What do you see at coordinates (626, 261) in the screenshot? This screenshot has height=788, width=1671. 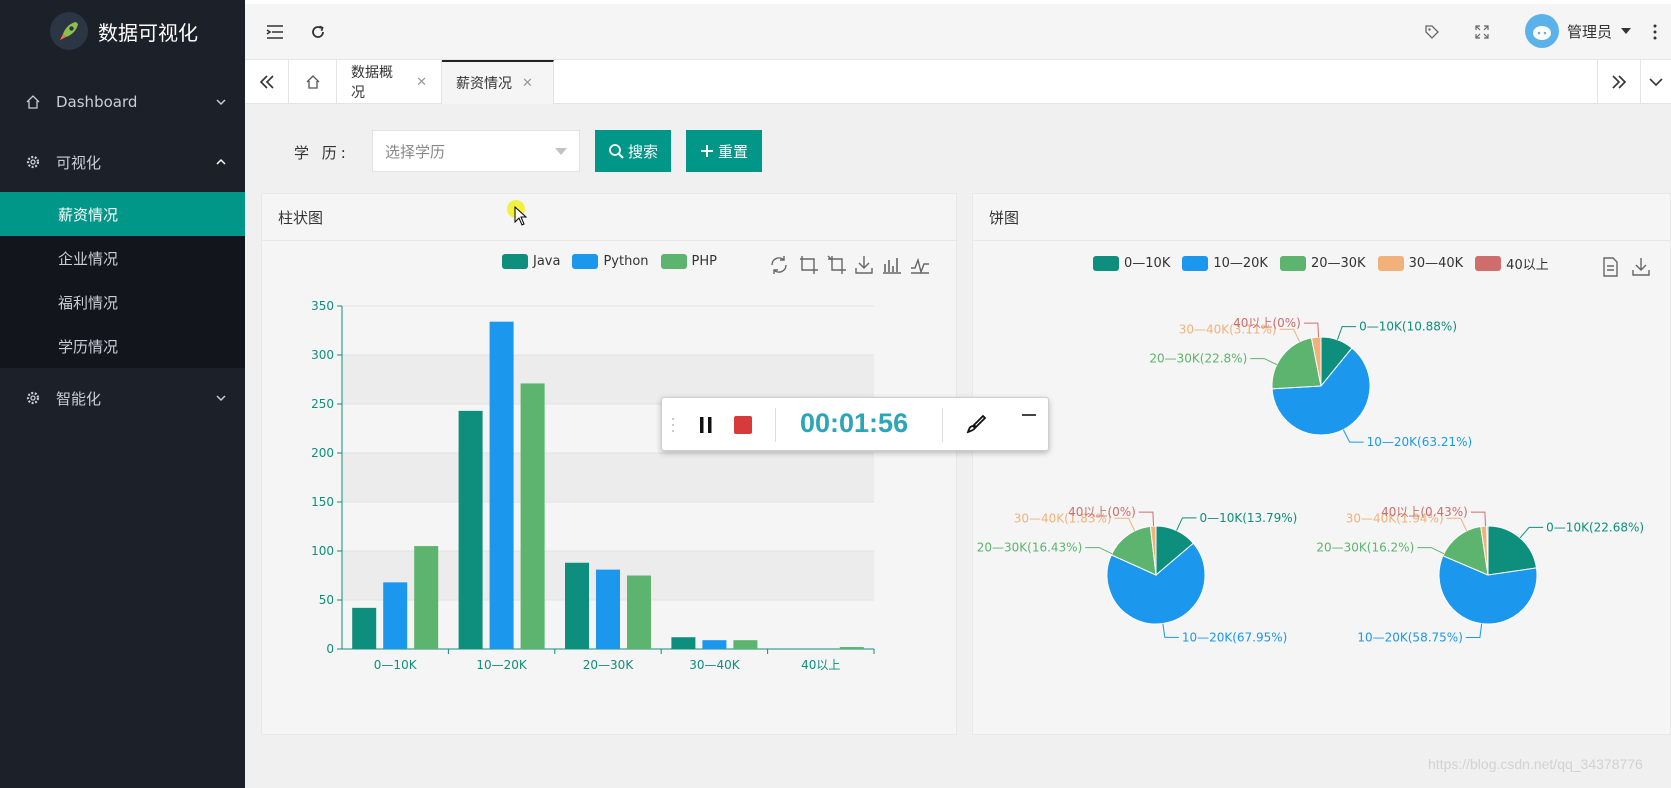 I see `legend-label: Python` at bounding box center [626, 261].